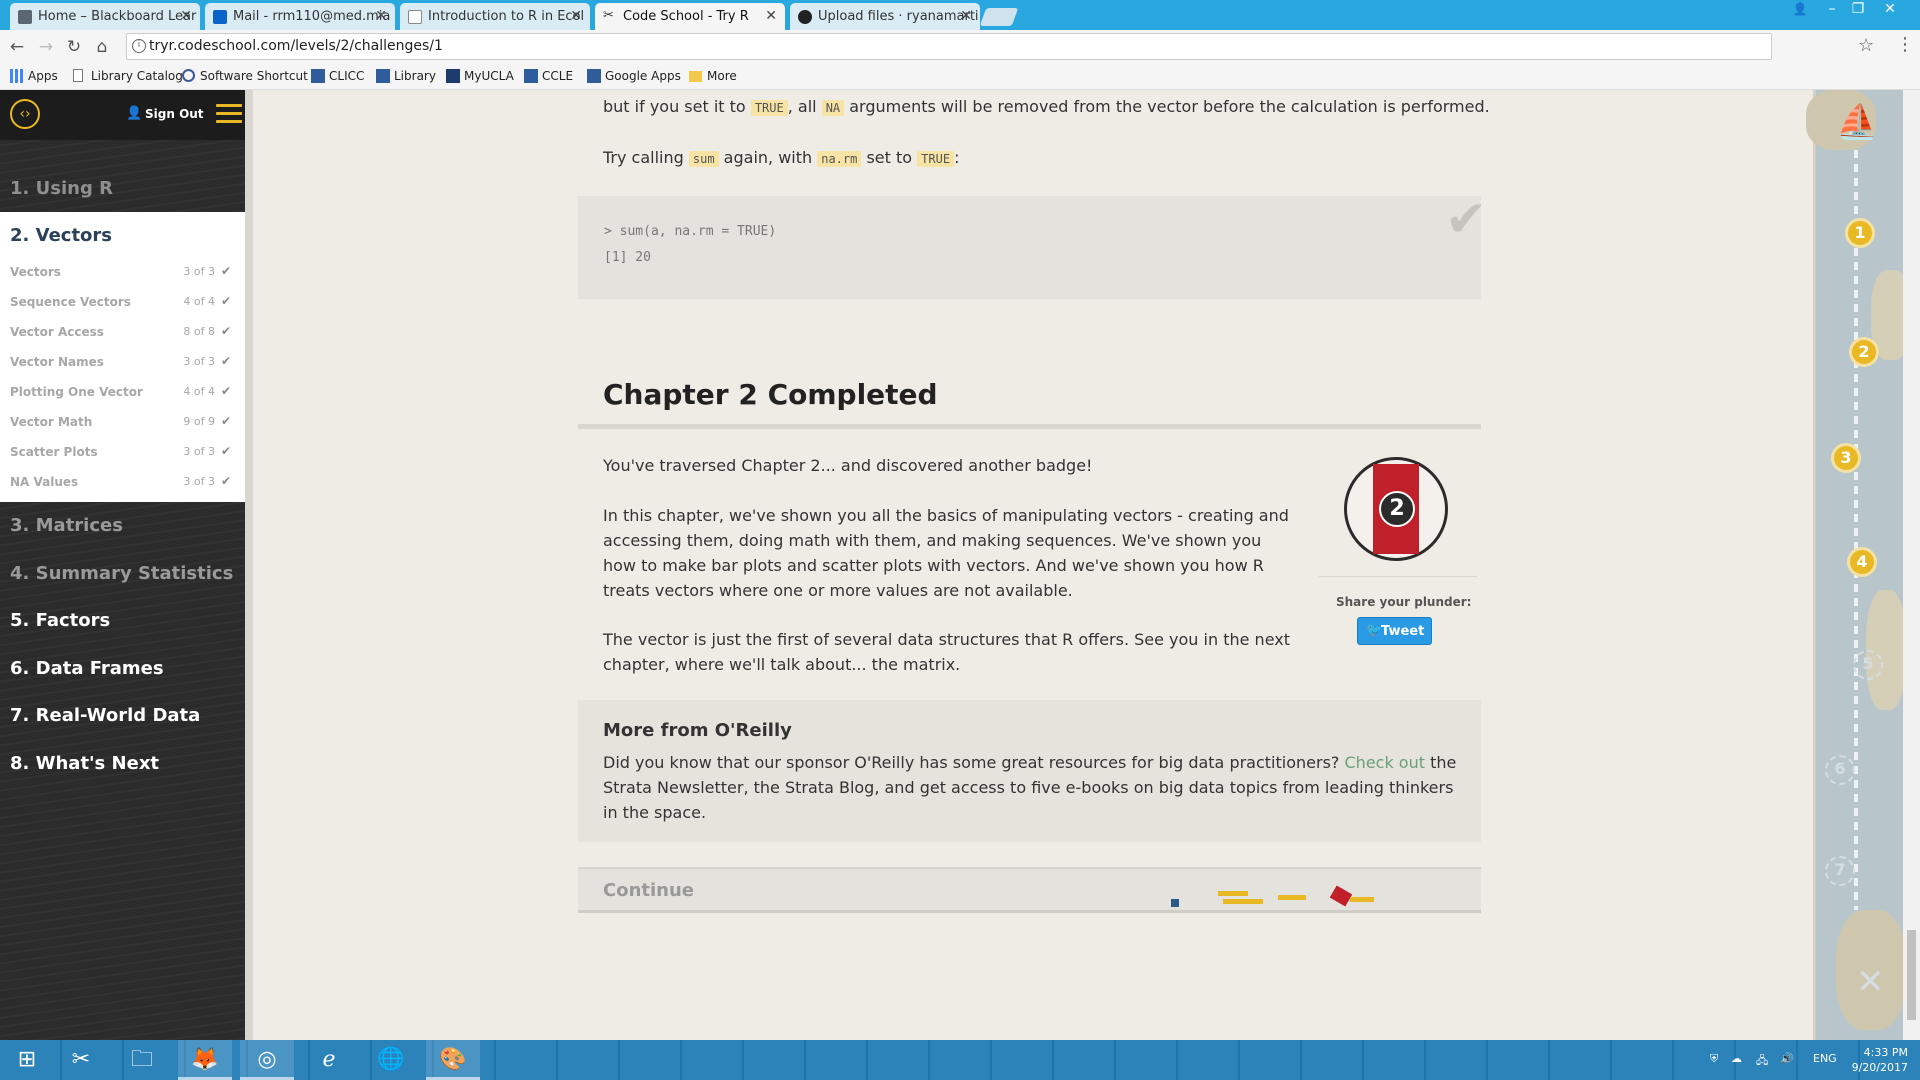  I want to click on chrome-icon: ◎, so click(267, 1060).